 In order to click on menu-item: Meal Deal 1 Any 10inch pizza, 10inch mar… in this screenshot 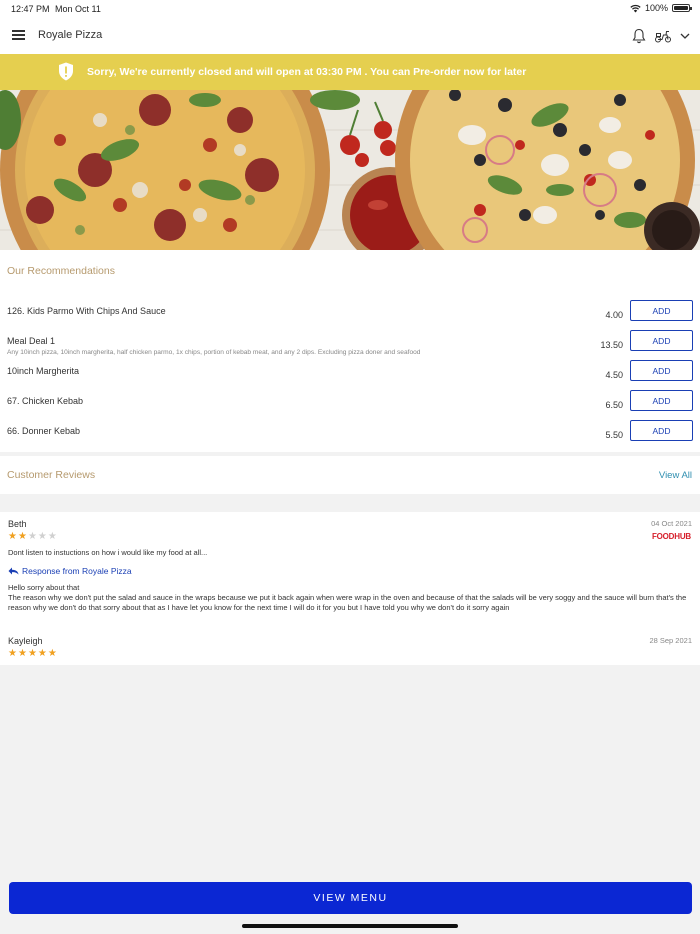, I will do `click(350, 348)`.